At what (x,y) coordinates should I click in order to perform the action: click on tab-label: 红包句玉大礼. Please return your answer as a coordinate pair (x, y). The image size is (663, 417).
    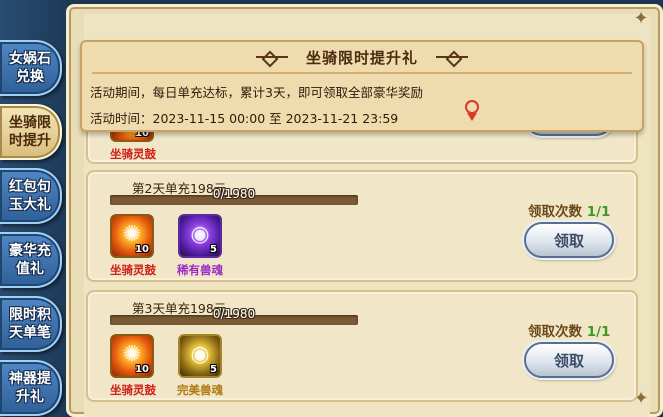
    Looking at the image, I should click on (30, 196).